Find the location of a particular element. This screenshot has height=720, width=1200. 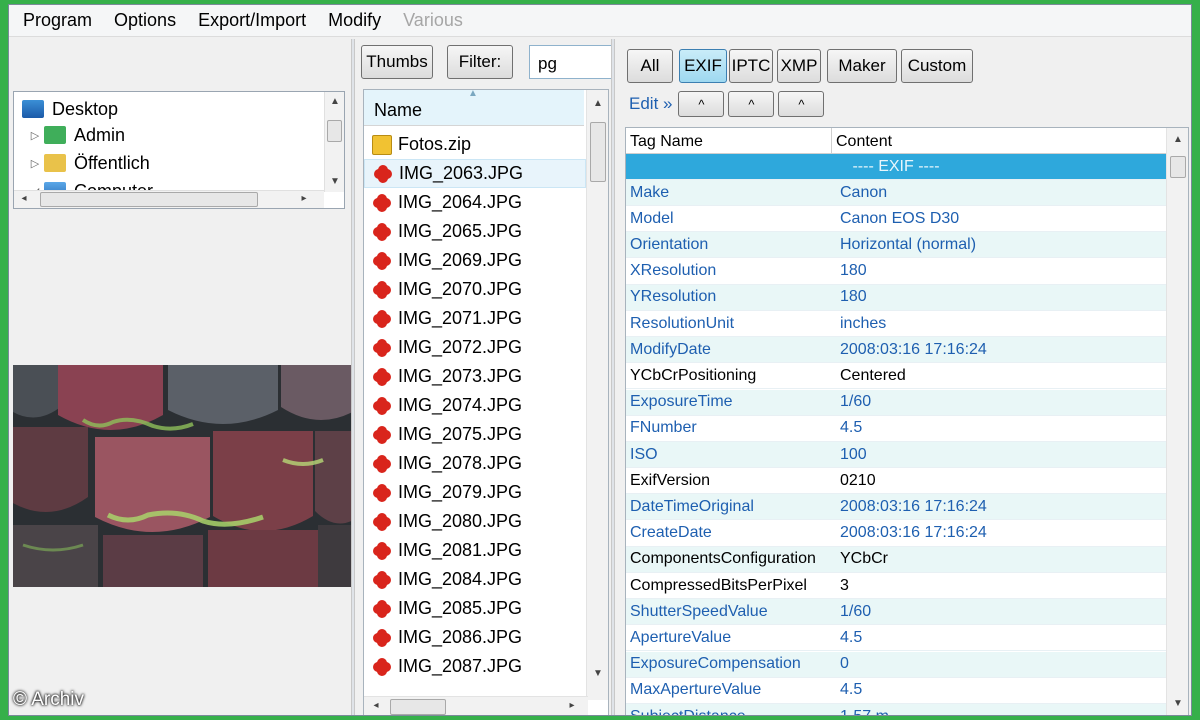

content-cell: Horizontal (normal) is located at coordinates (904, 245).